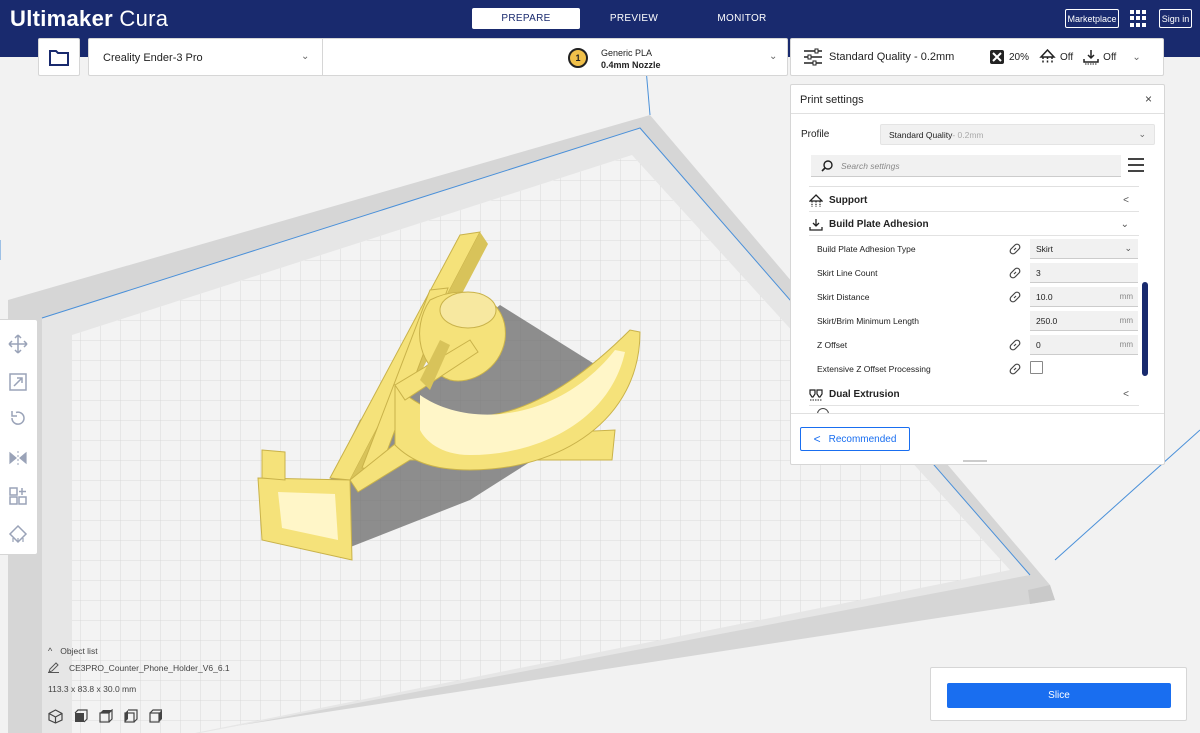 The height and width of the screenshot is (733, 1200). Describe the element at coordinates (18, 496) in the screenshot. I see `per-model-settings-icon` at that location.